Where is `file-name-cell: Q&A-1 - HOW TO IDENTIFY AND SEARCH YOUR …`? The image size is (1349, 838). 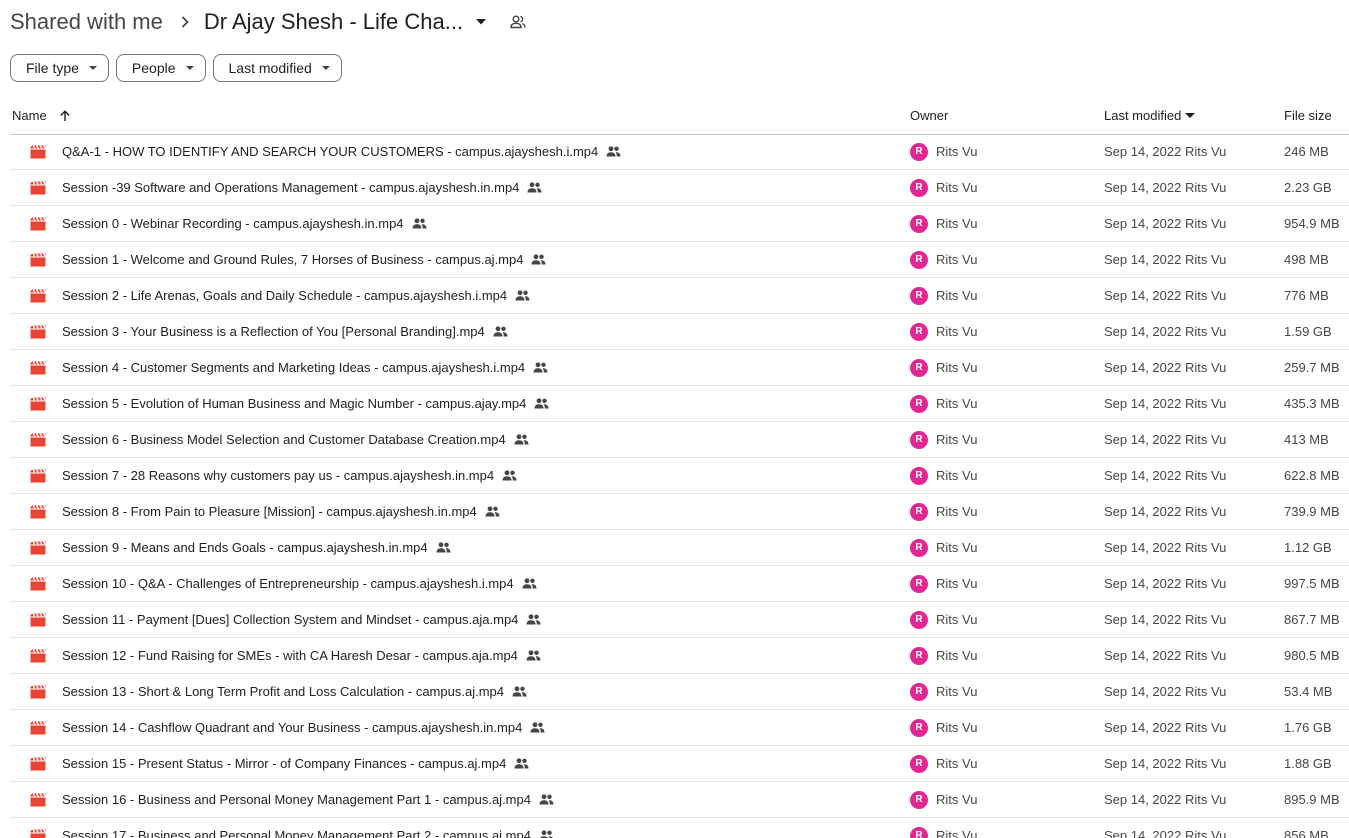
file-name-cell: Q&A-1 - HOW TO IDENTIFY AND SEARCH YOUR … is located at coordinates (341, 151).